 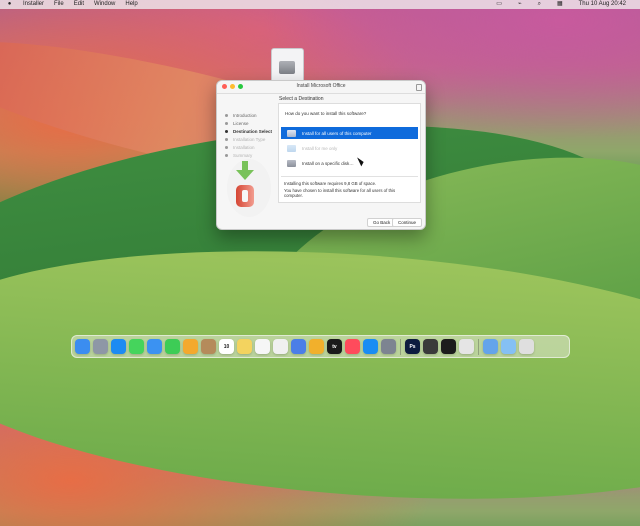 What do you see at coordinates (154, 346) in the screenshot?
I see `mail-icon` at bounding box center [154, 346].